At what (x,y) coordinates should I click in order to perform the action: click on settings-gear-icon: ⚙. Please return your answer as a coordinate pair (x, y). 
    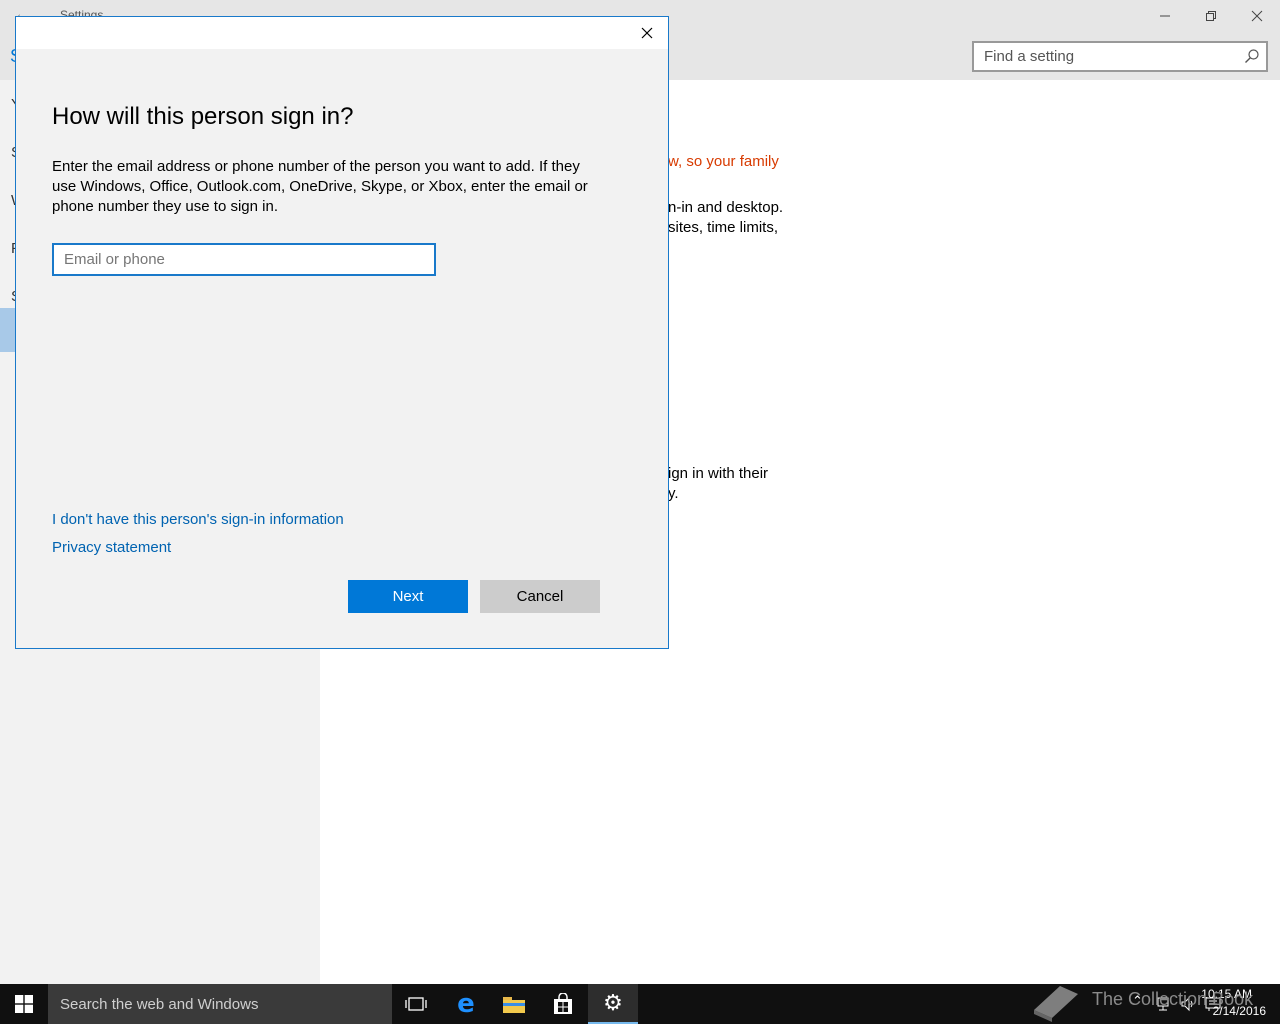
    Looking at the image, I should click on (613, 1003).